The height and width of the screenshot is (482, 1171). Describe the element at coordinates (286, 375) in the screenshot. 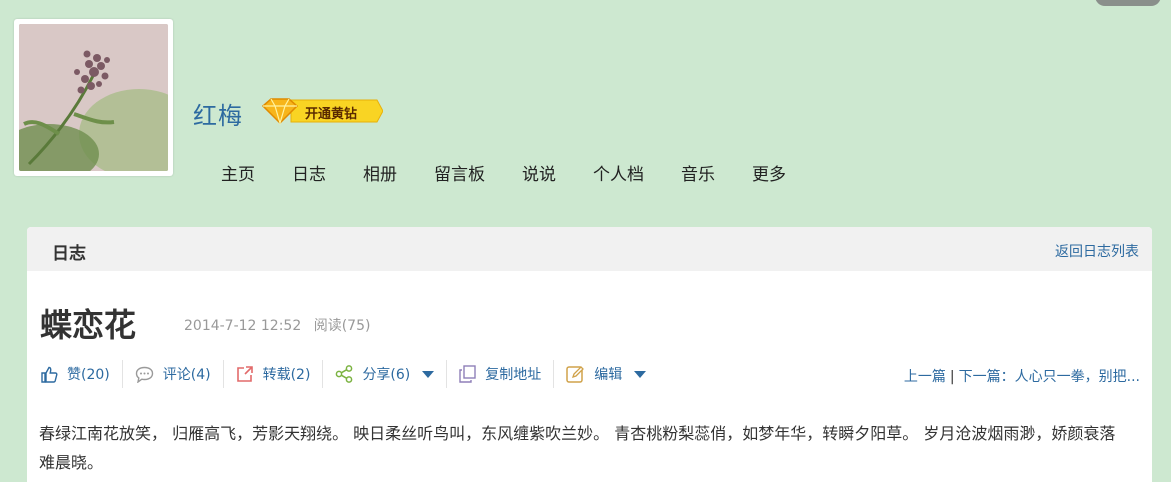

I see `repost-label: 转载(2)` at that location.